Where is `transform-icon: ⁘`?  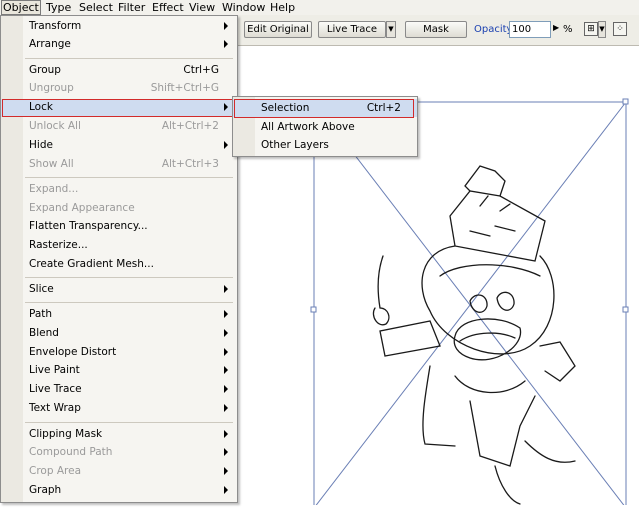 transform-icon: ⁘ is located at coordinates (620, 29).